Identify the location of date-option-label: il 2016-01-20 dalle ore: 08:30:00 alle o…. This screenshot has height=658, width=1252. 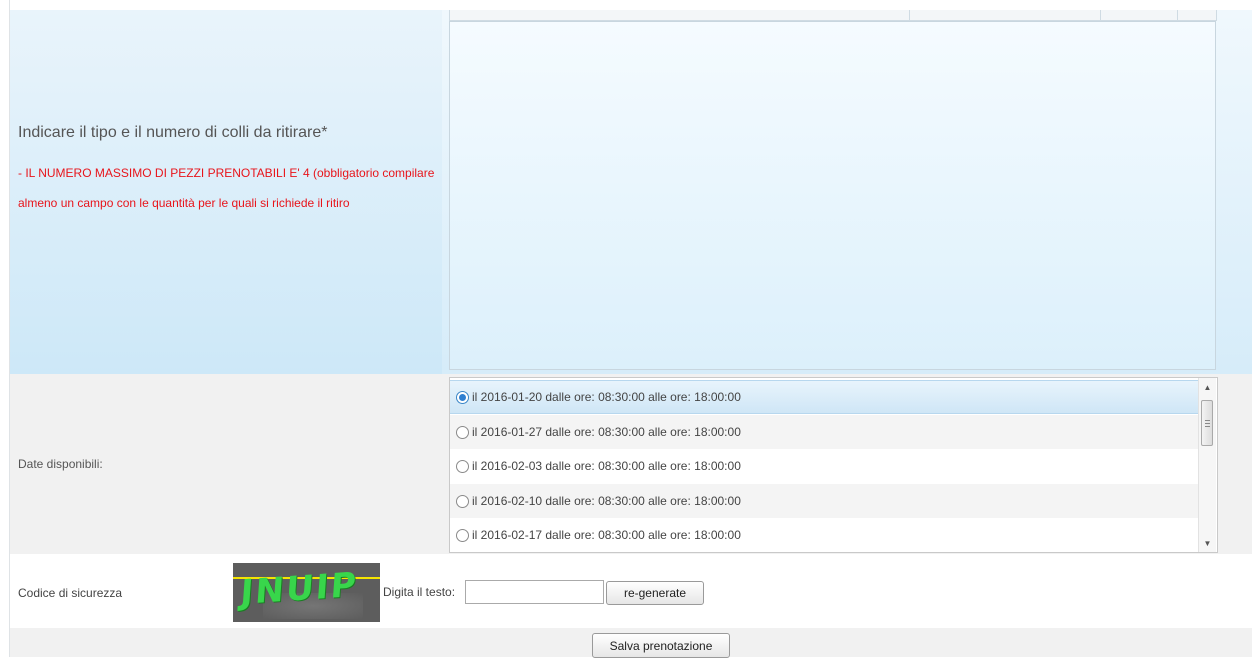
(606, 397).